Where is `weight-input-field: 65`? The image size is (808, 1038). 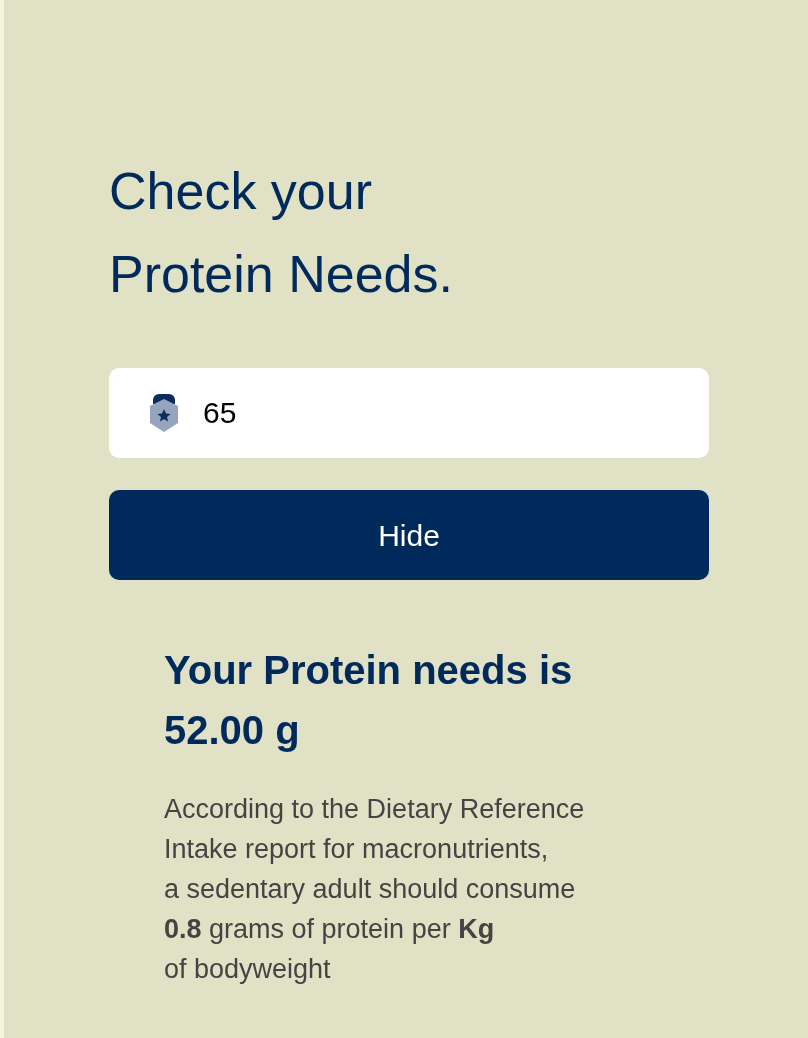
weight-input-field: 65 is located at coordinates (409, 413).